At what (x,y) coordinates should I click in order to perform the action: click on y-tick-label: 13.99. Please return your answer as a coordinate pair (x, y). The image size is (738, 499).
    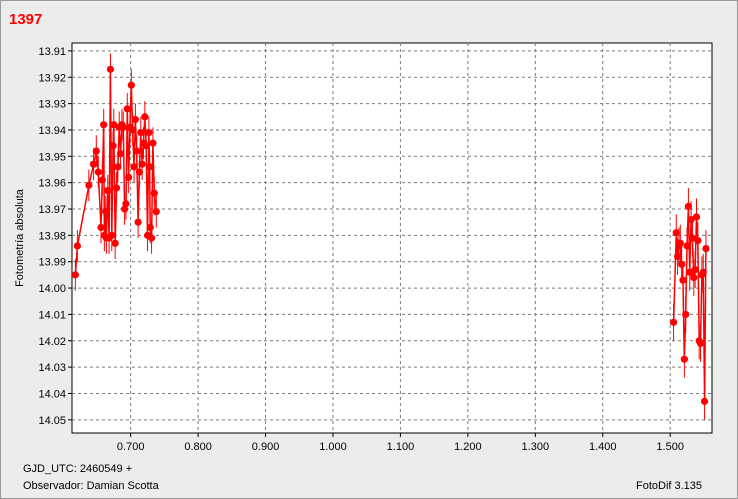
    Looking at the image, I should click on (52, 263).